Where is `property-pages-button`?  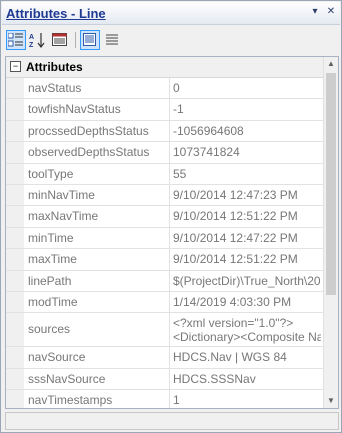
property-pages-button is located at coordinates (60, 40).